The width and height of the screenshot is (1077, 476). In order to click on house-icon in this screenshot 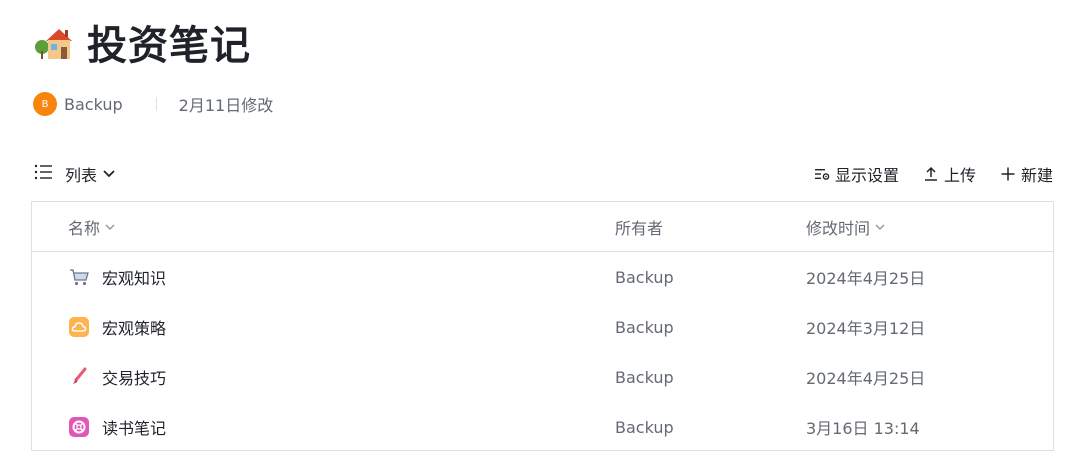, I will do `click(54, 42)`.